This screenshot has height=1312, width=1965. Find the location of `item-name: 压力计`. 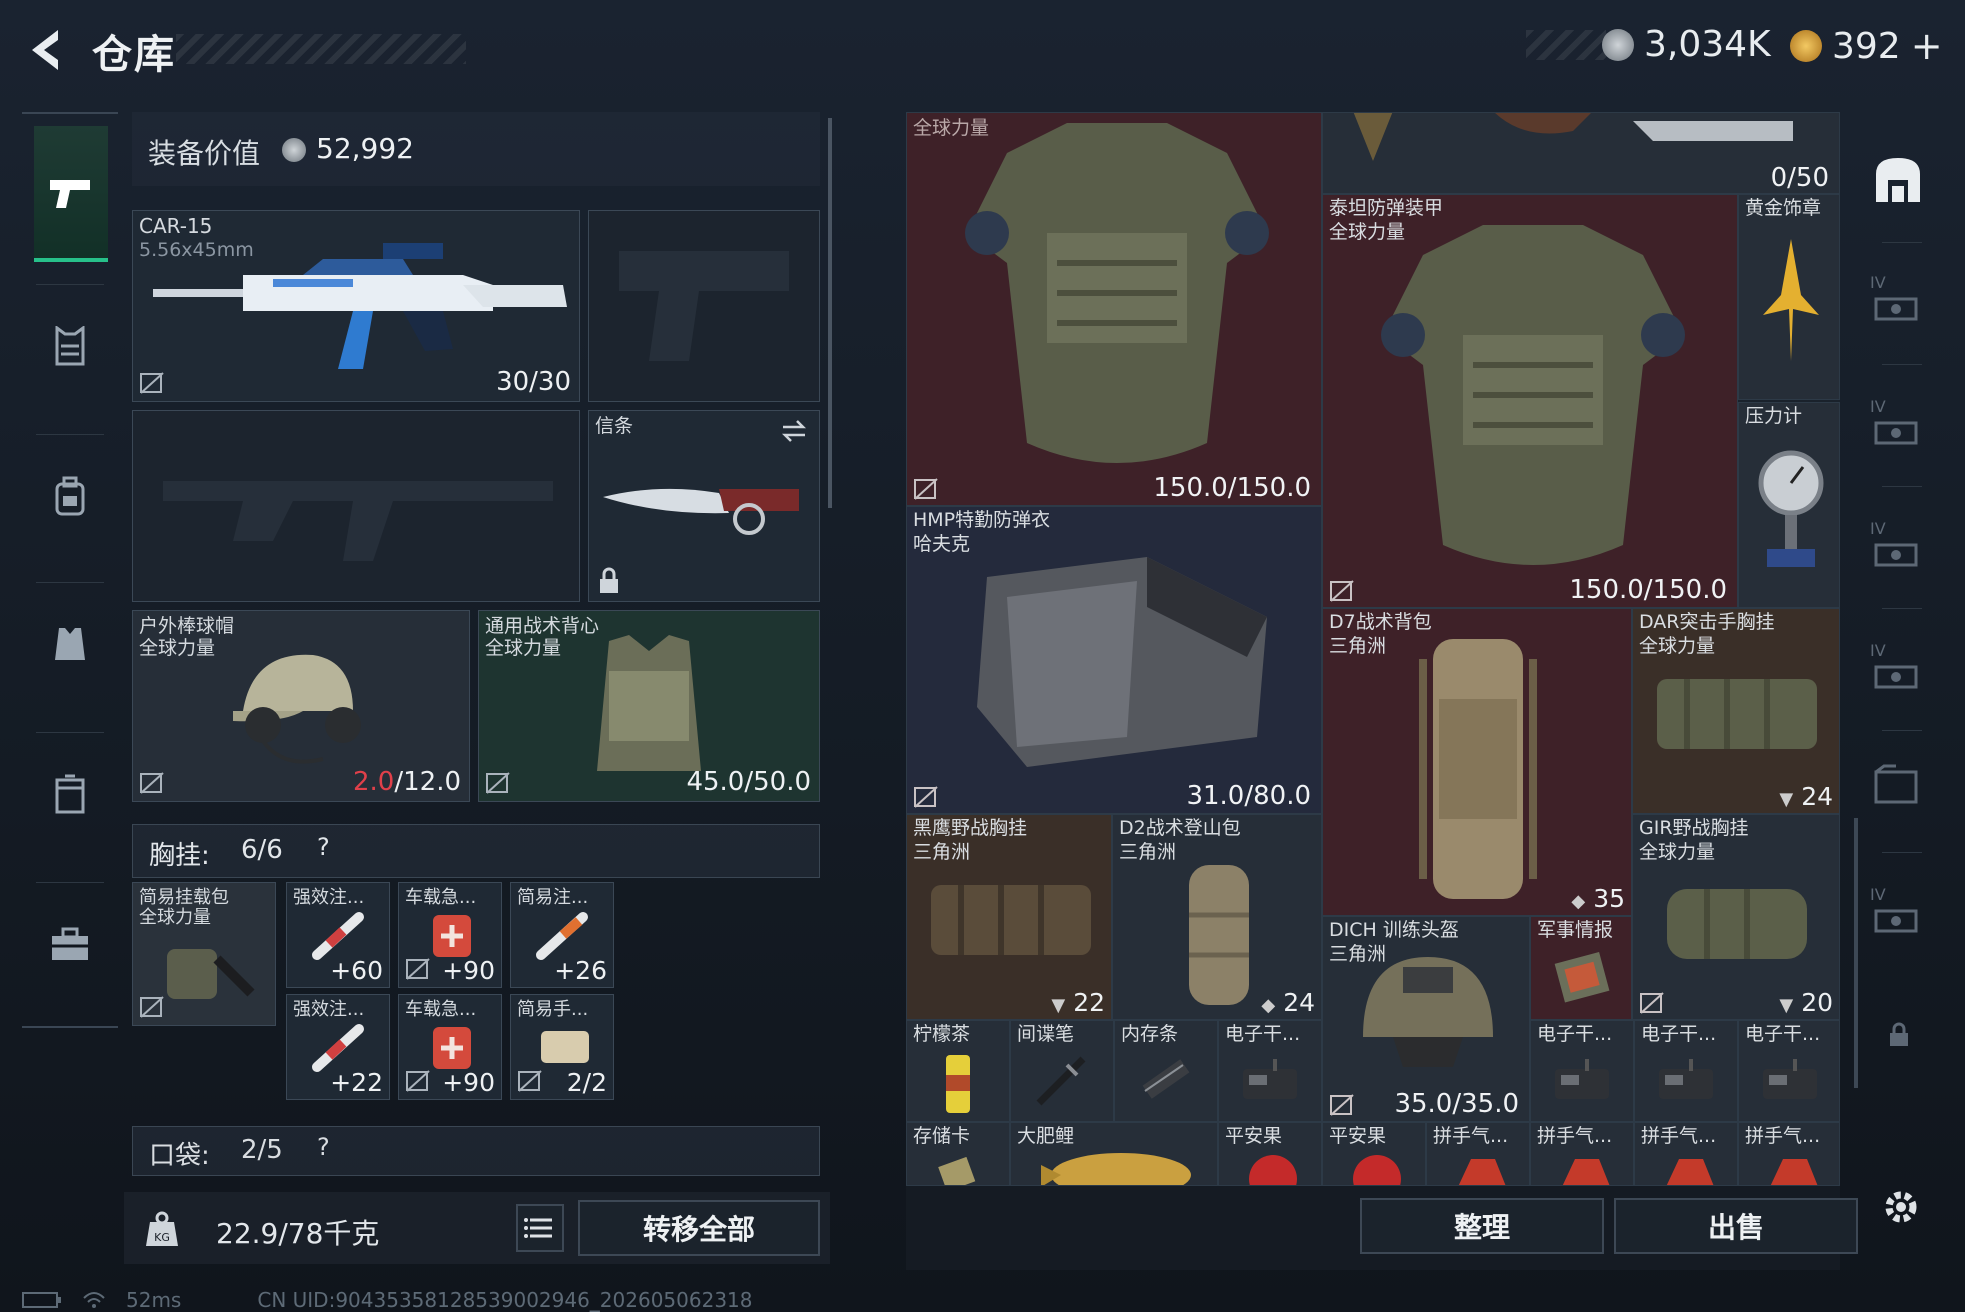

item-name: 压力计 is located at coordinates (1774, 416).